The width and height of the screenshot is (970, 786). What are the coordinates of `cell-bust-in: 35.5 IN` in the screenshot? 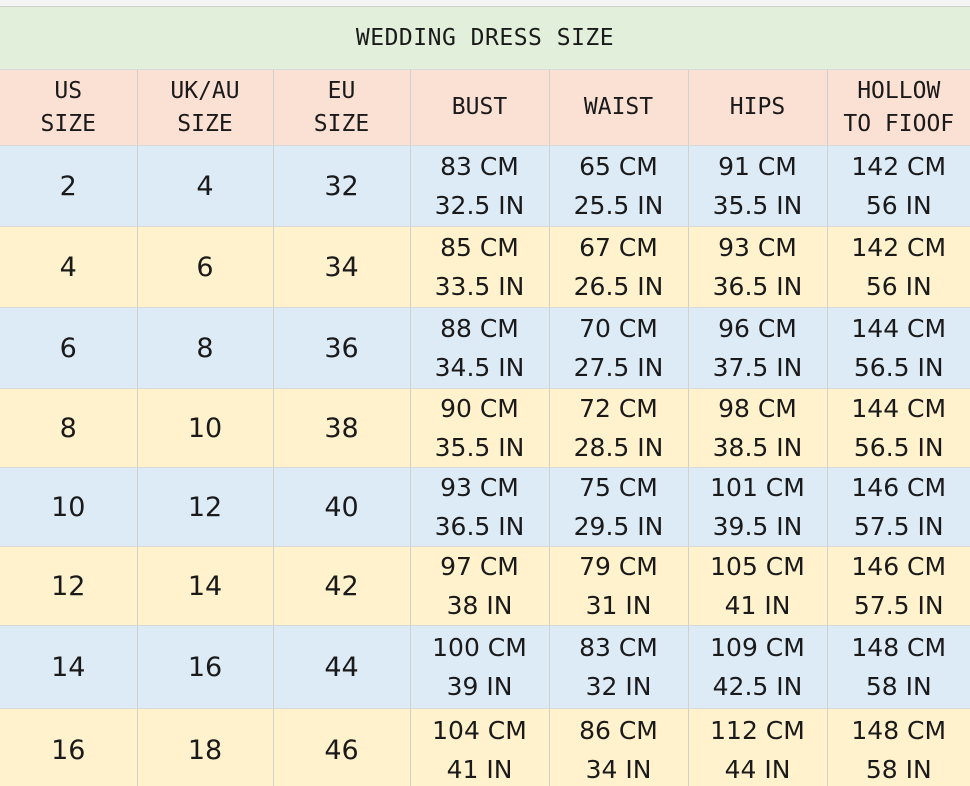 It's located at (479, 447).